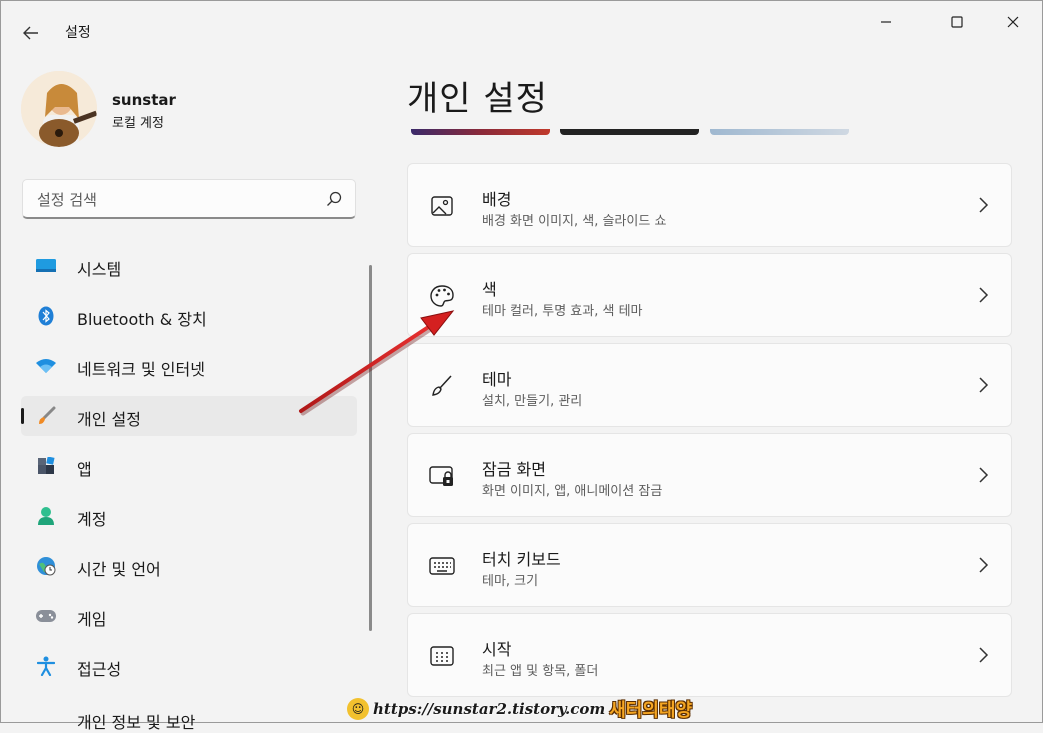 This screenshot has width=1043, height=733. Describe the element at coordinates (442, 206) in the screenshot. I see `image-icon` at that location.